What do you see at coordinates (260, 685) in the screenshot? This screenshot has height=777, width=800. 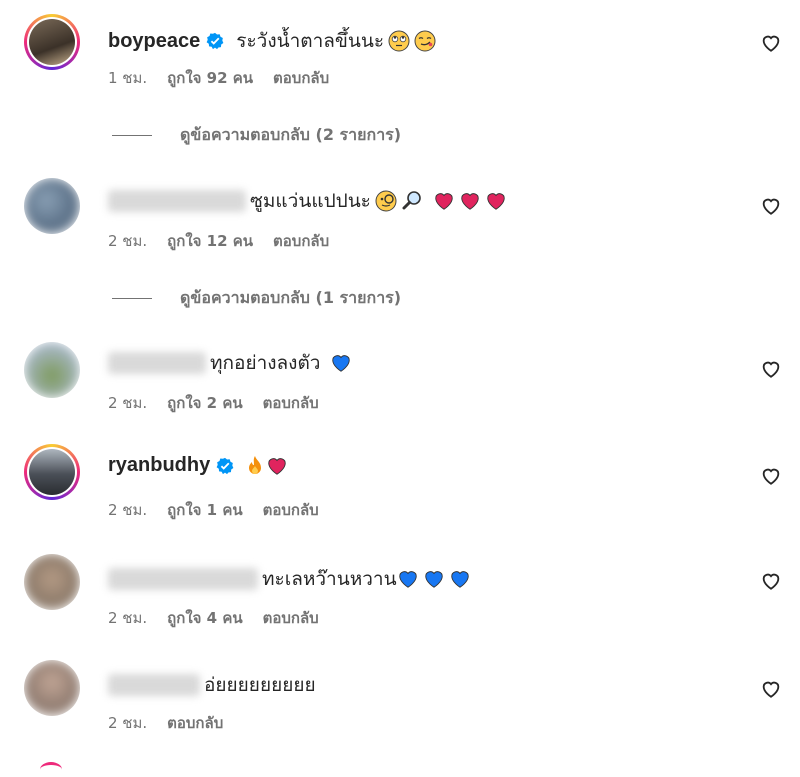 I see `comment-text: อ่ยยยยยยยยย` at bounding box center [260, 685].